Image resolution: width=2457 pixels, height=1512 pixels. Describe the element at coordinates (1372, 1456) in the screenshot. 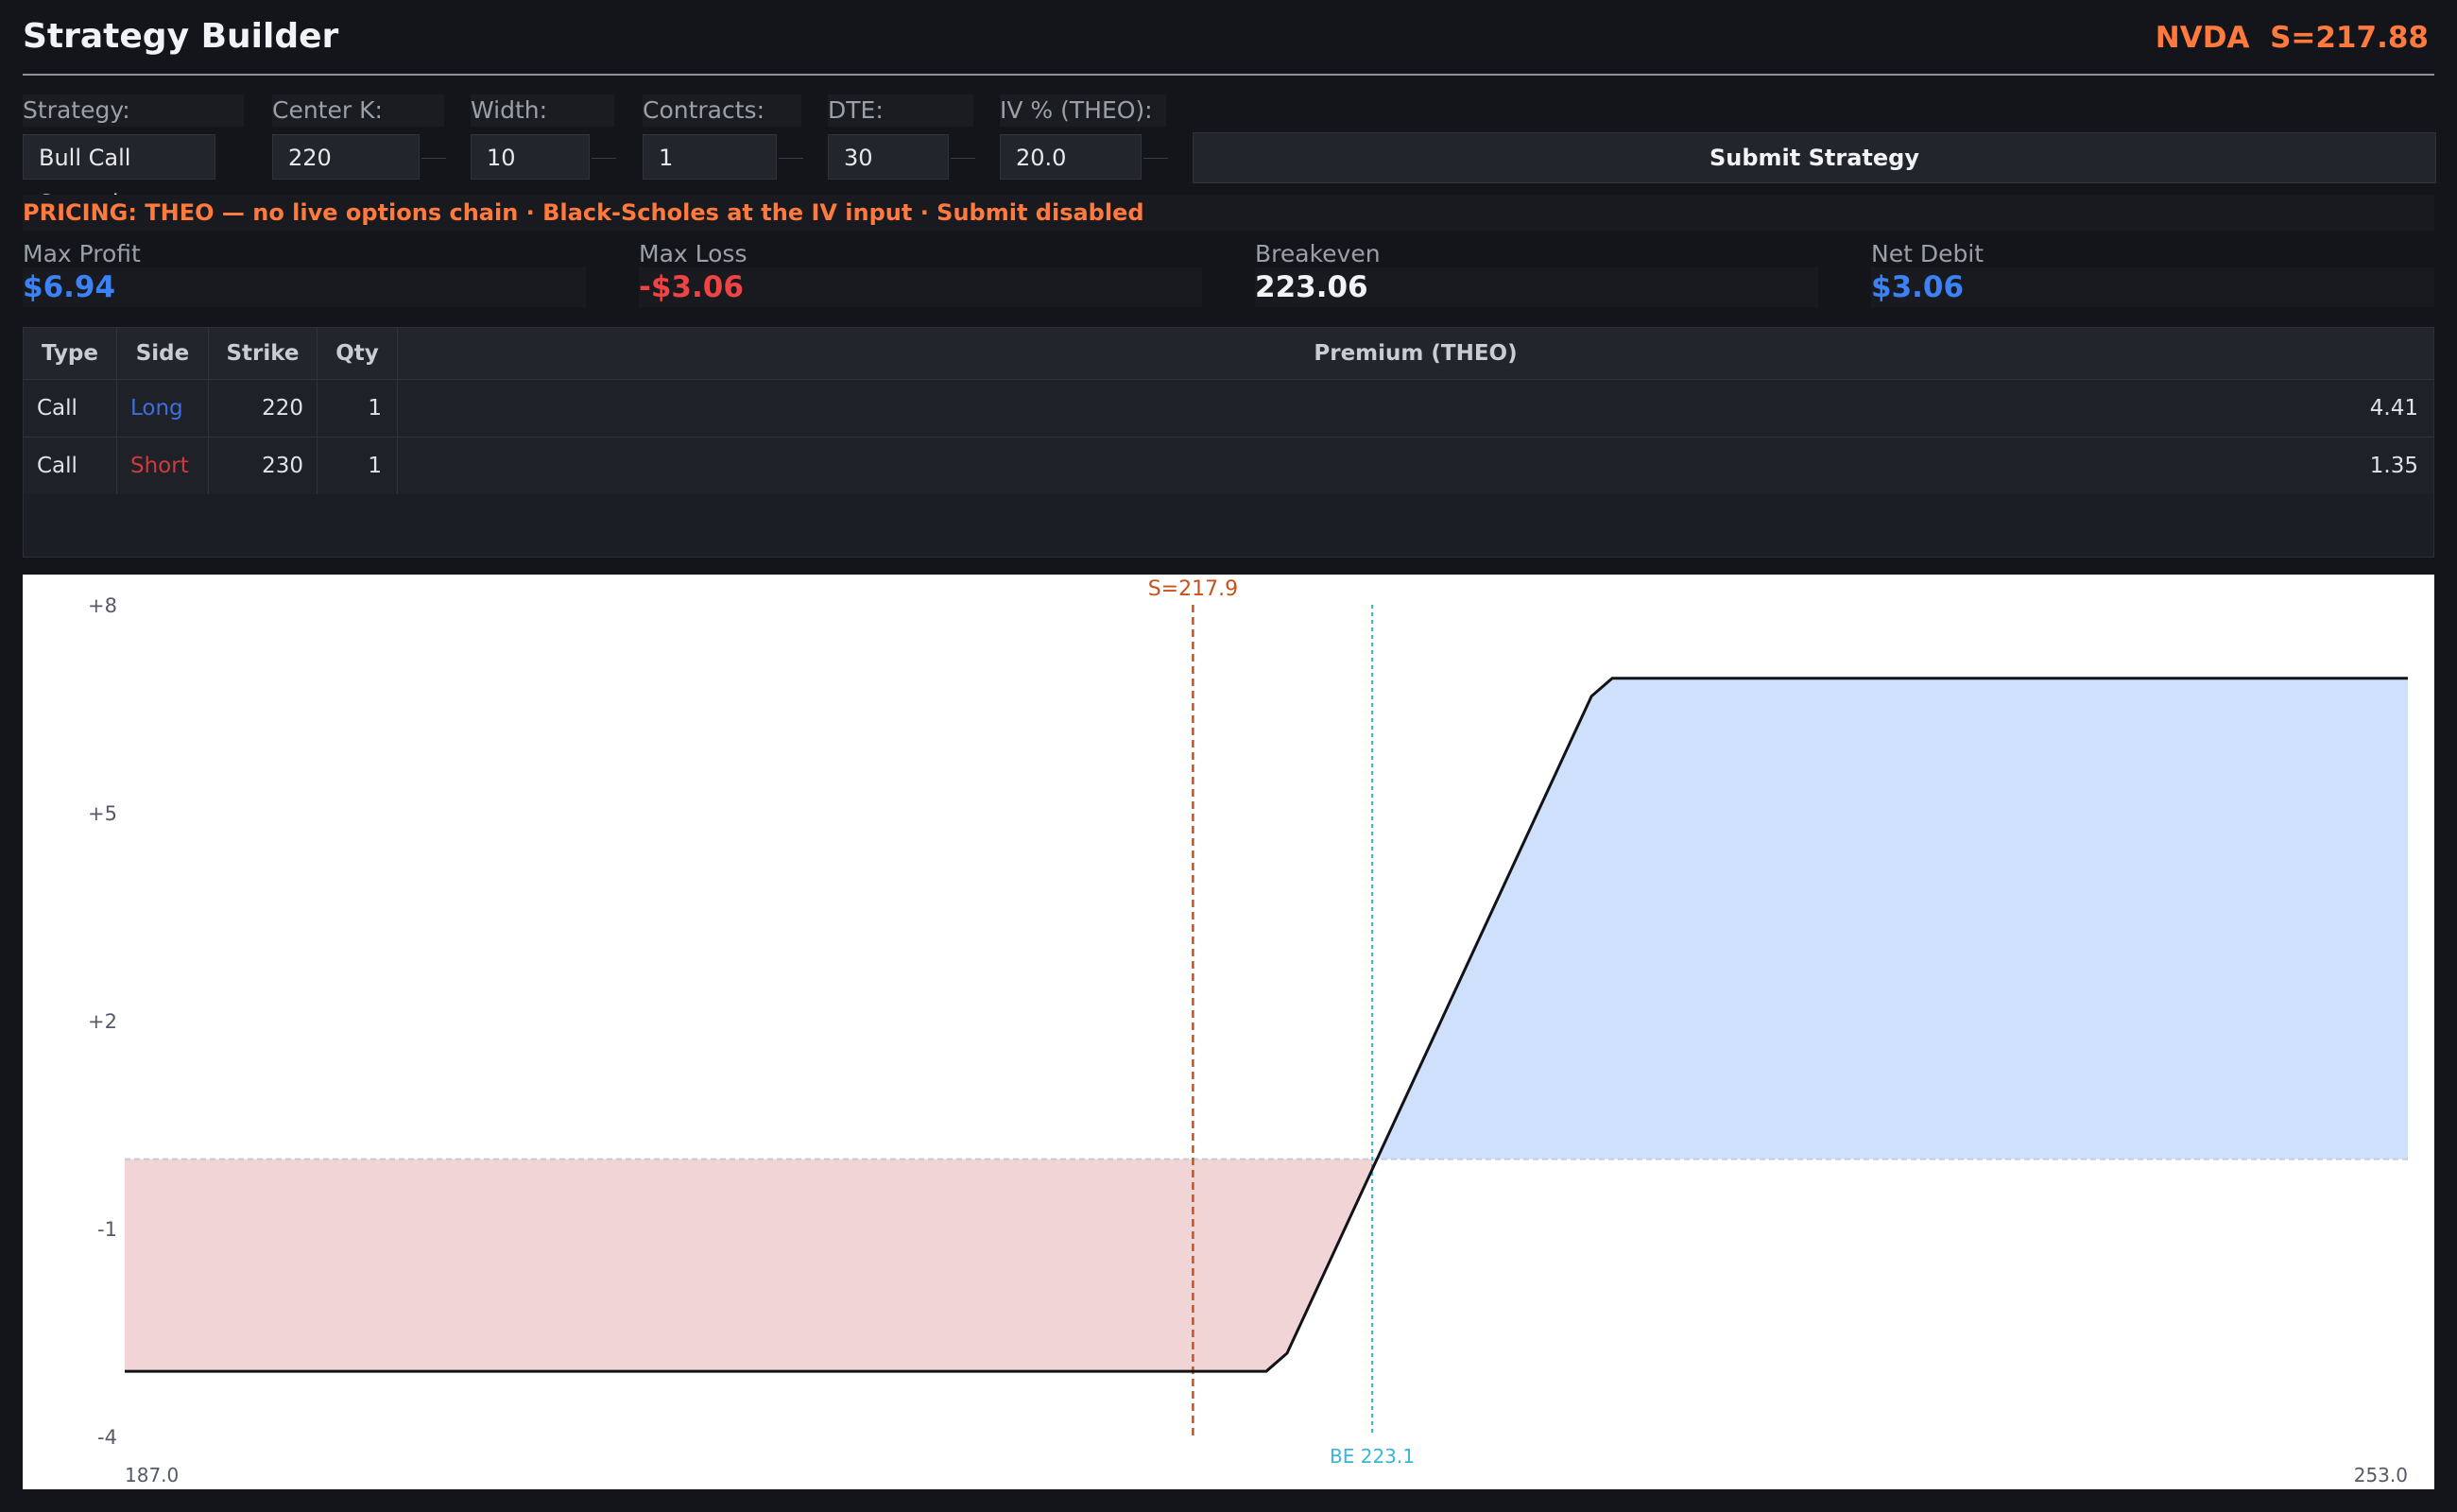

I see `breakeven-label: BE 223.1` at that location.